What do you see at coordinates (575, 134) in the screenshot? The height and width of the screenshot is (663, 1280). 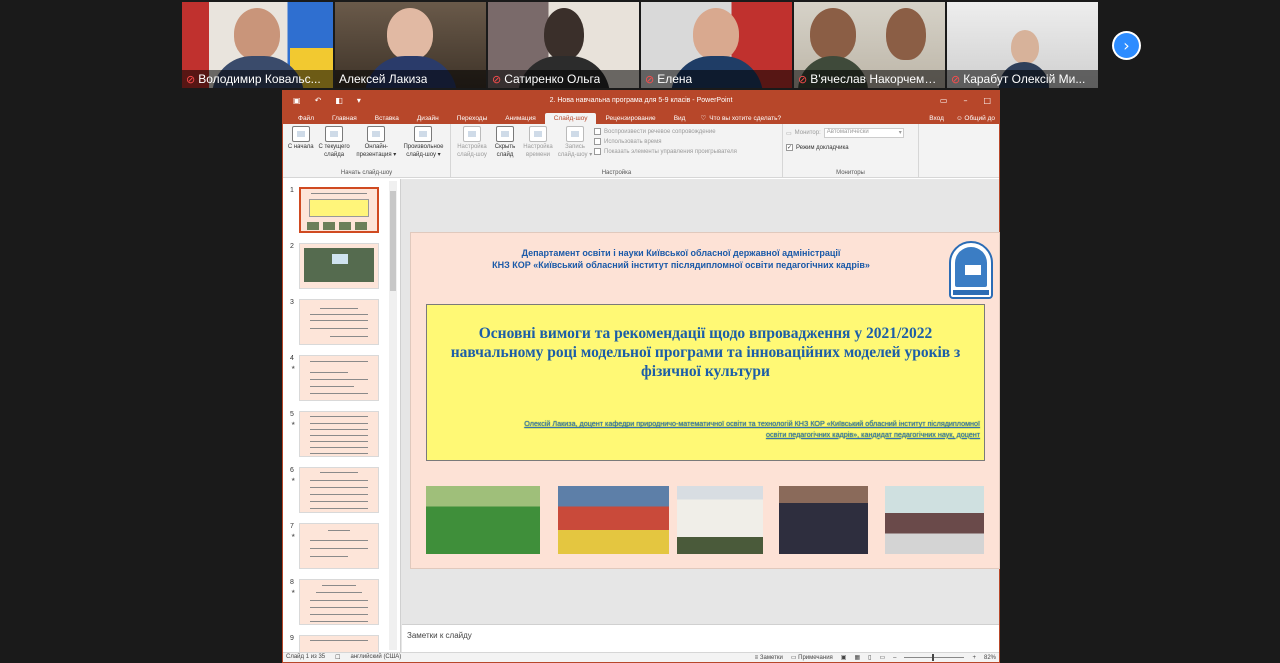 I see `record-icon` at bounding box center [575, 134].